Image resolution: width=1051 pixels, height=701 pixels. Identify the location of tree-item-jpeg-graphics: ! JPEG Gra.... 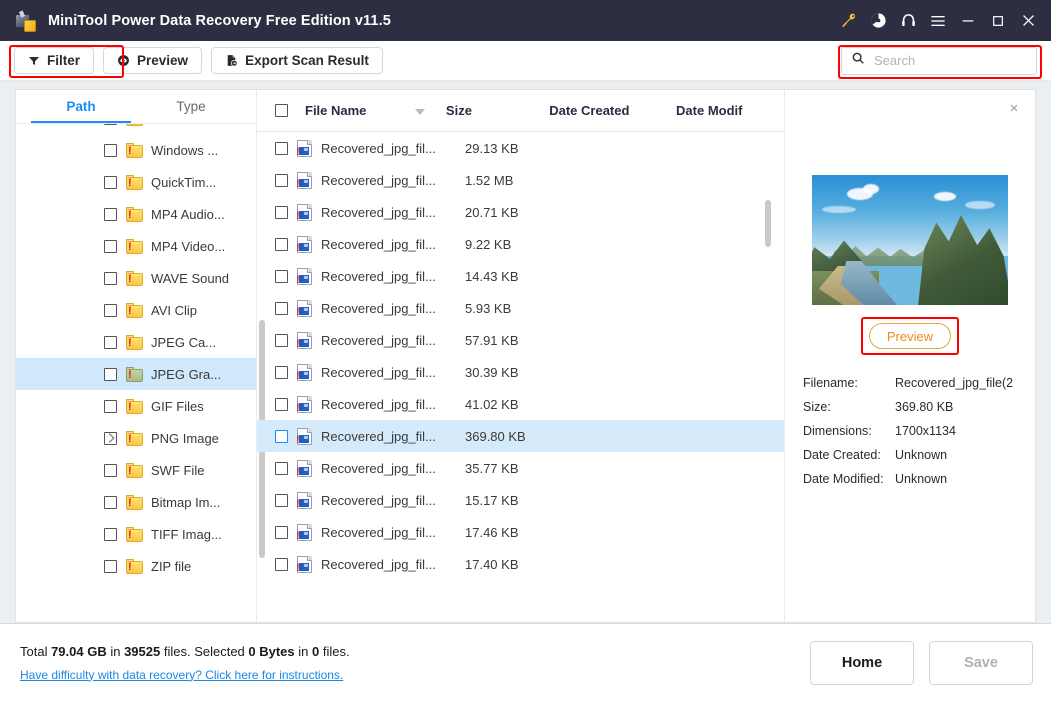
(136, 374).